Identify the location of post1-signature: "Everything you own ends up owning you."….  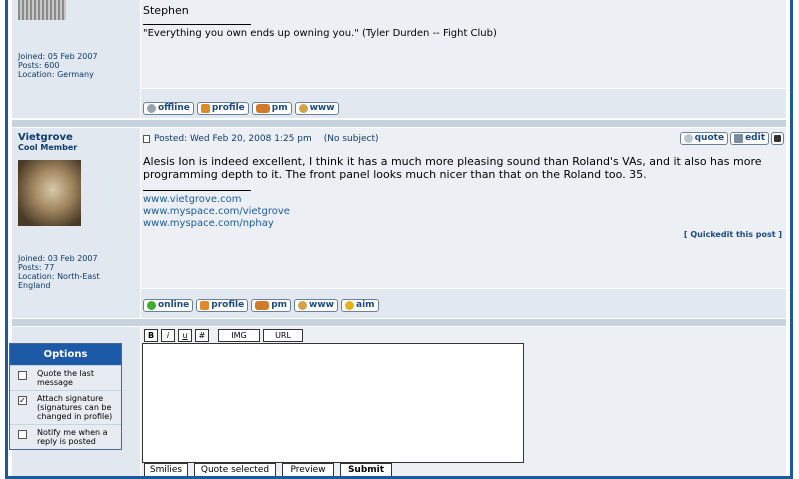
(320, 33).